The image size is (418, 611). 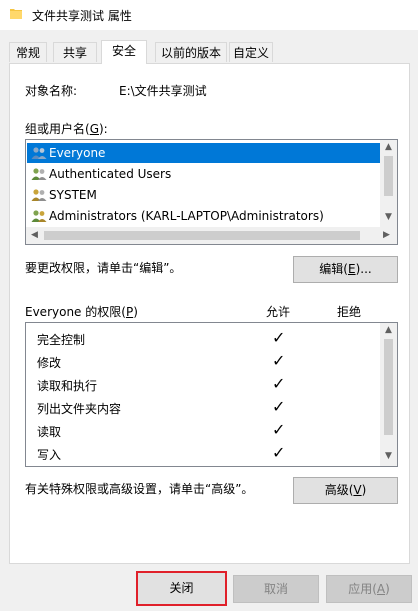 I want to click on users-horizontal-scrollbar: ◀ ▶, so click(x=211, y=235).